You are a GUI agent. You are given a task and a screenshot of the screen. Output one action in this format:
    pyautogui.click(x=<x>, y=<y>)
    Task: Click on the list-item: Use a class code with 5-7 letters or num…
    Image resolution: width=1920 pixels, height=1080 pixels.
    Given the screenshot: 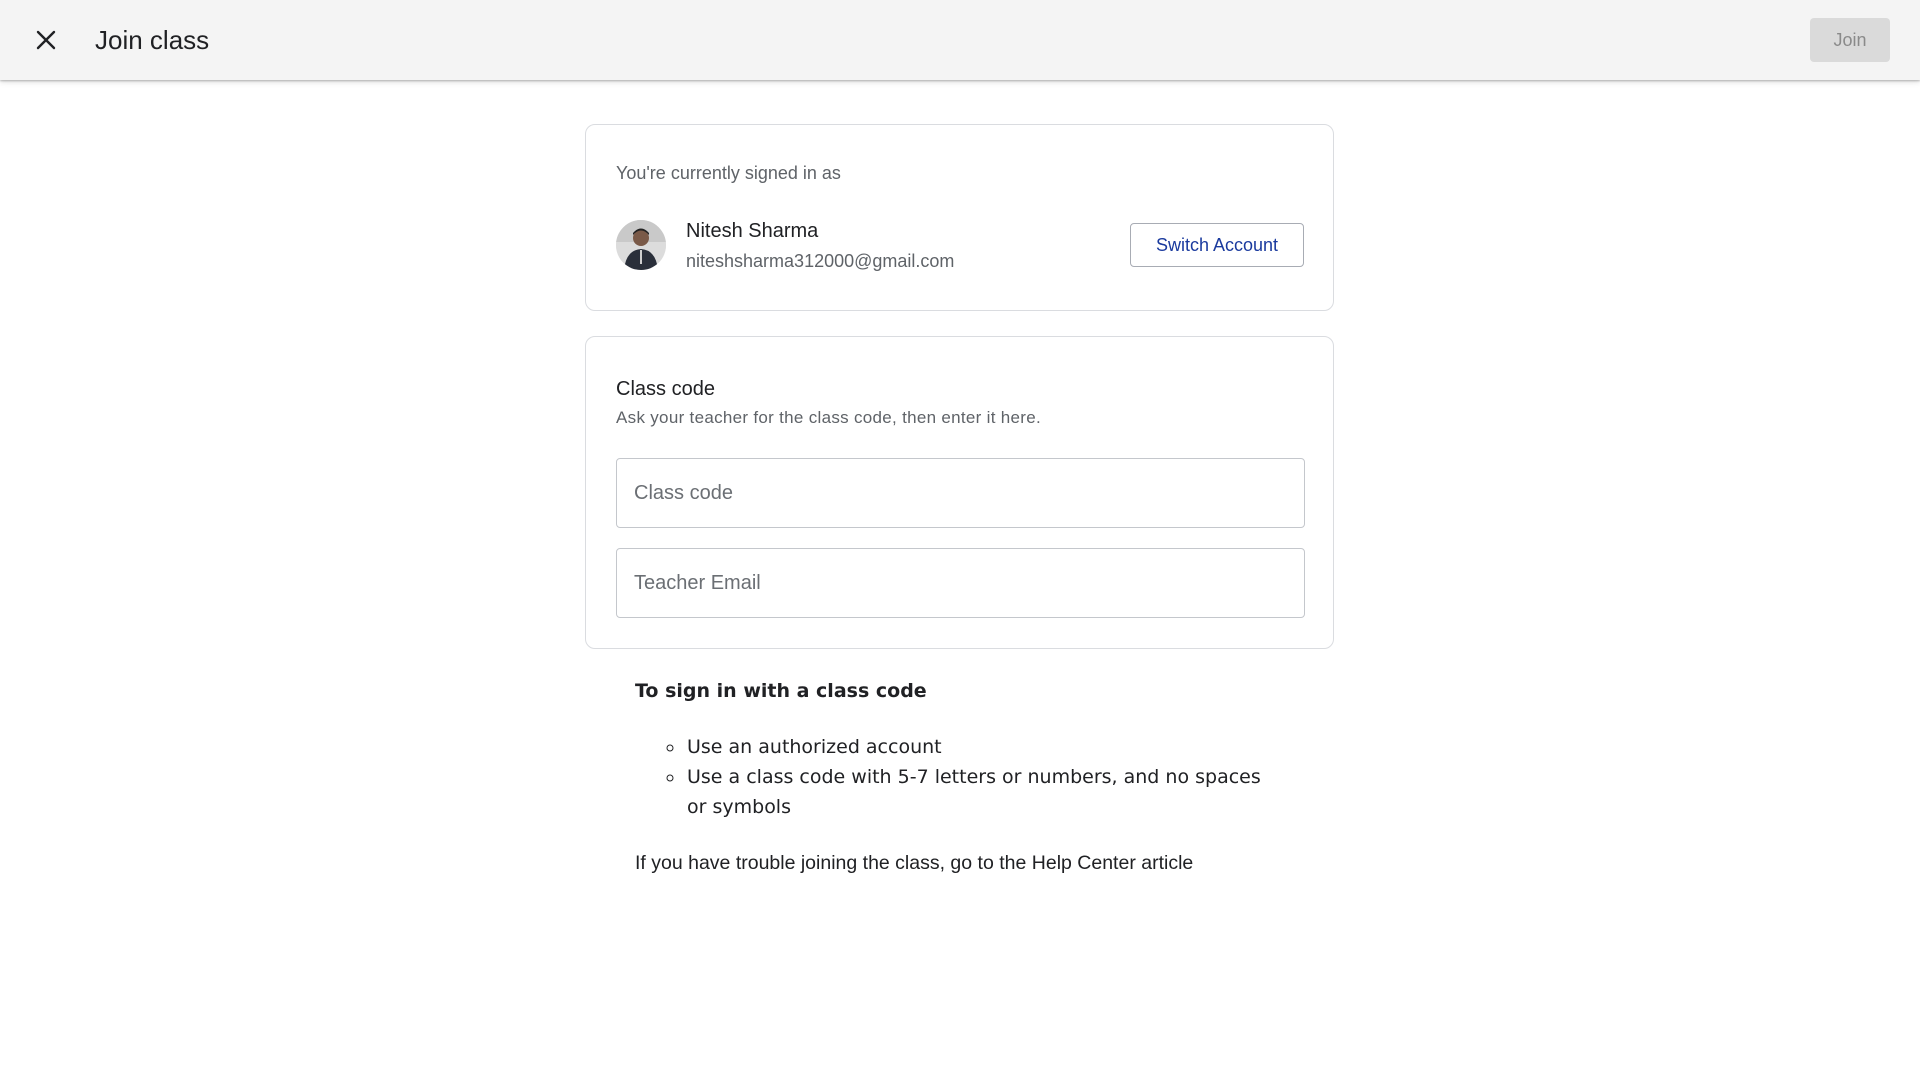 What is the action you would take?
    pyautogui.click(x=980, y=792)
    